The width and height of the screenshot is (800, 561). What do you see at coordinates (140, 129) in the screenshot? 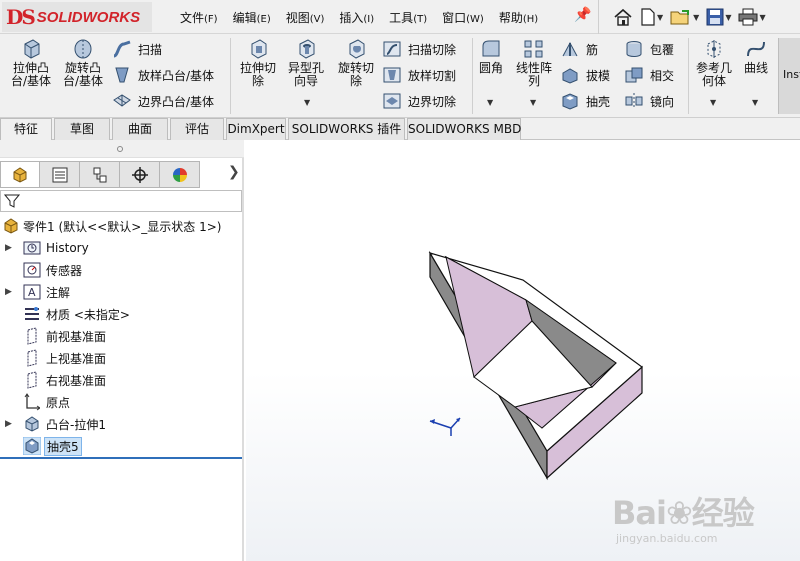
I see `tab-surfaces: 曲面` at bounding box center [140, 129].